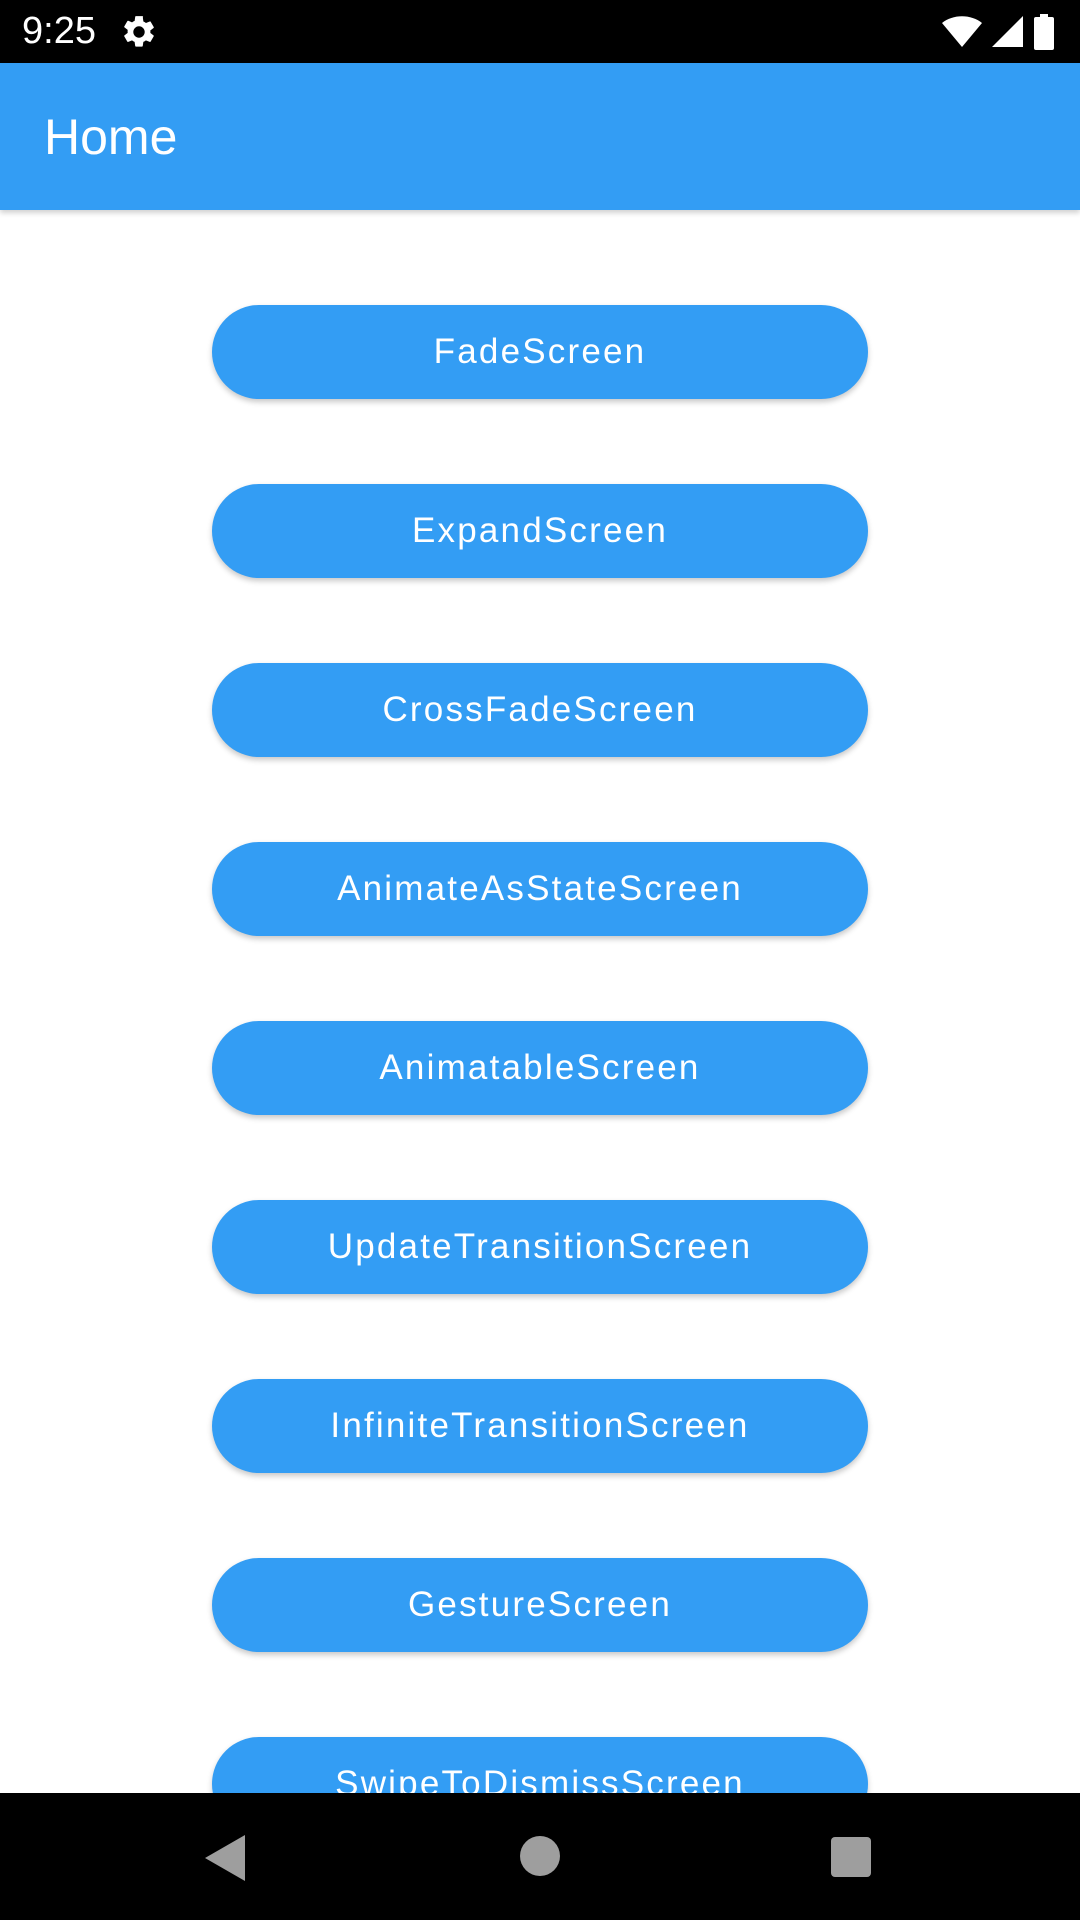  I want to click on status-time: 9:25, so click(59, 31).